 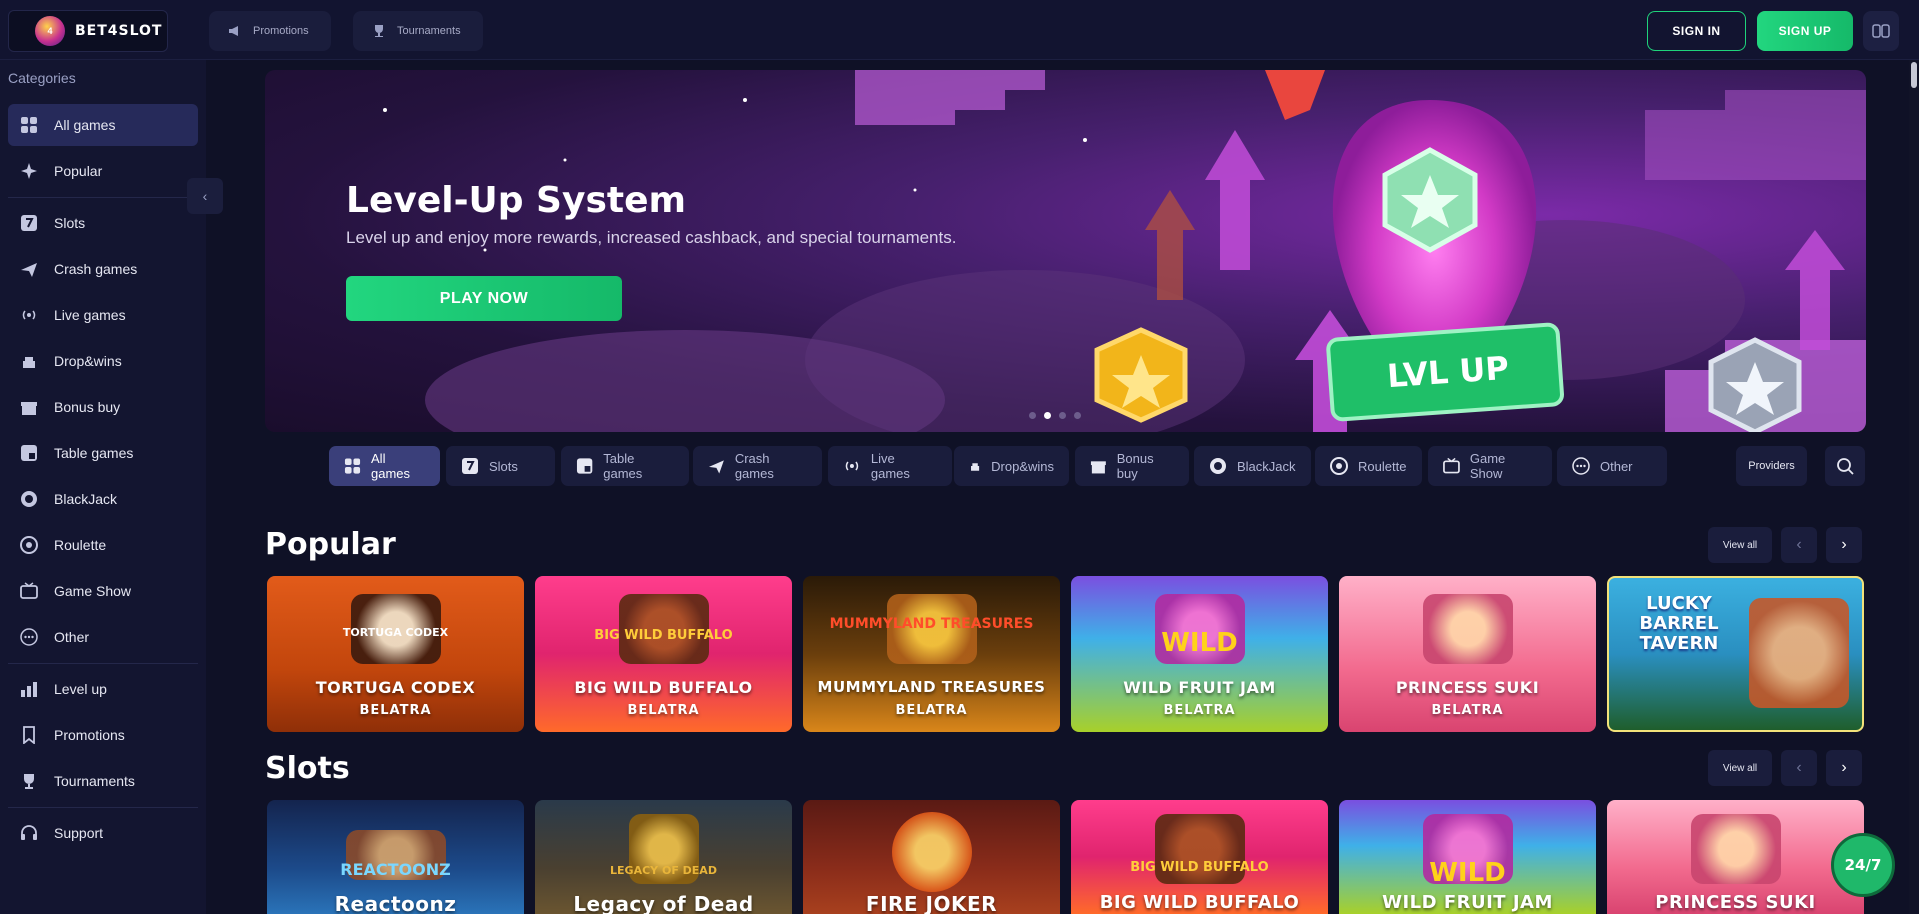 What do you see at coordinates (1011, 466) in the screenshot?
I see `tab-drop-wins: Drop&wins` at bounding box center [1011, 466].